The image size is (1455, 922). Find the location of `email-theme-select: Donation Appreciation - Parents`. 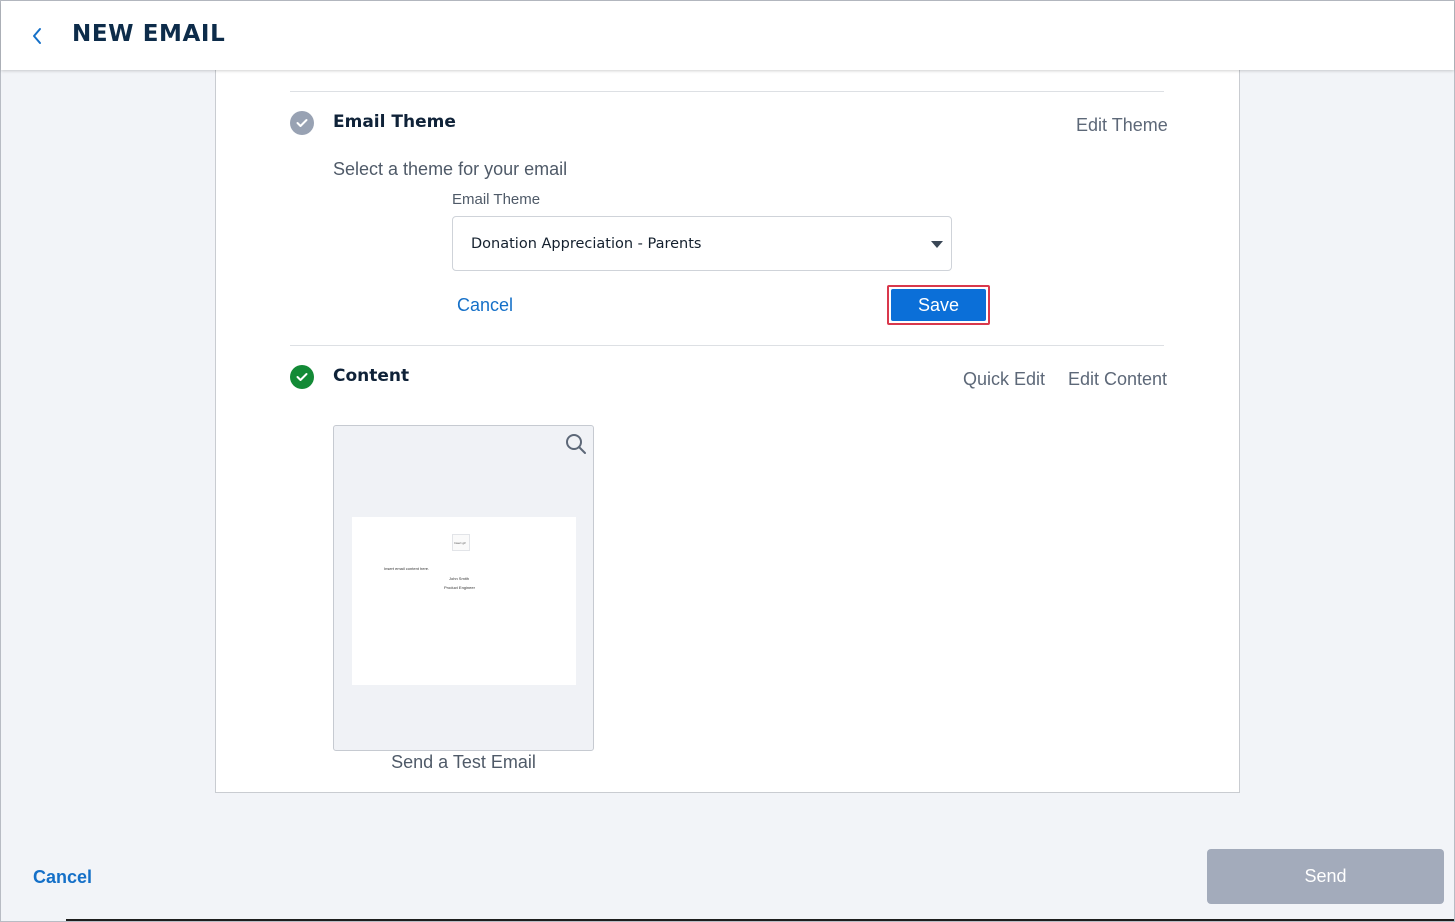

email-theme-select: Donation Appreciation - Parents is located at coordinates (702, 243).